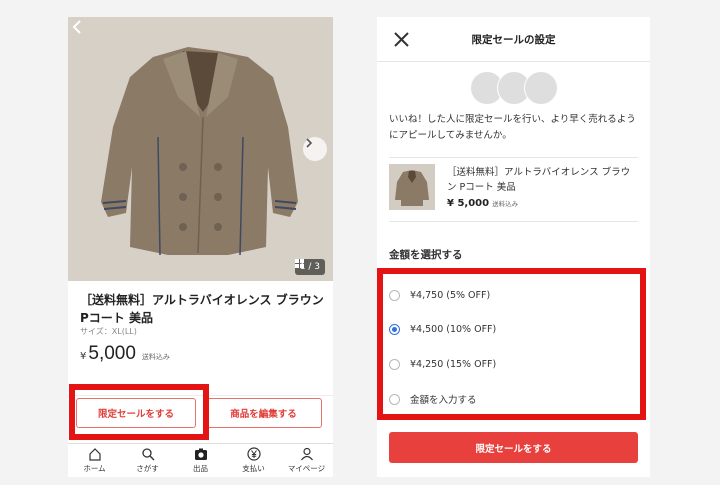  Describe the element at coordinates (299, 263) in the screenshot. I see `grid-icon` at that location.